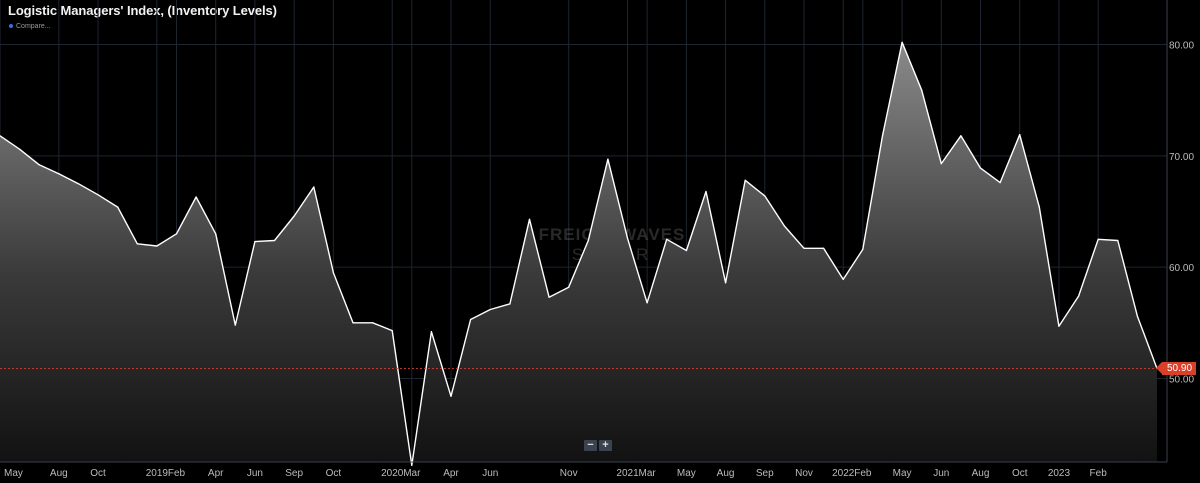 The width and height of the screenshot is (1200, 483). What do you see at coordinates (1181, 380) in the screenshot?
I see `y-tick-label: 50.00` at bounding box center [1181, 380].